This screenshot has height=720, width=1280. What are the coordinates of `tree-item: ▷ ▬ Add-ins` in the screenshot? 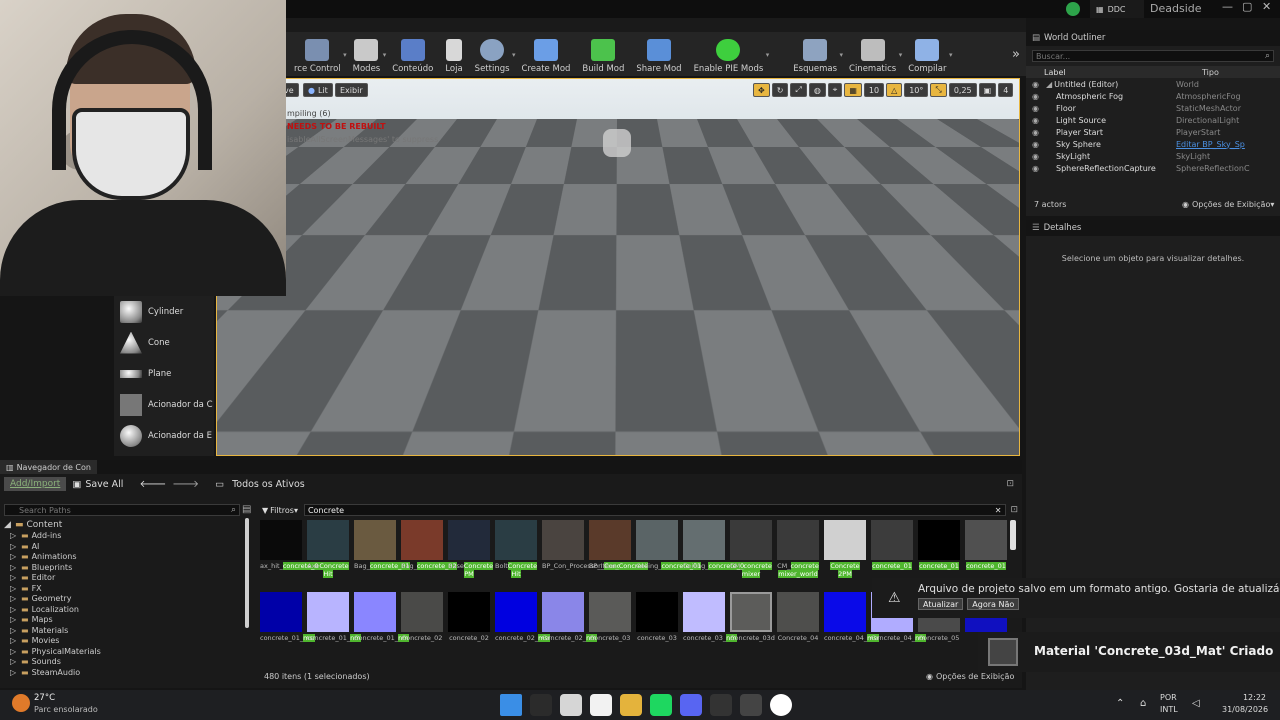 It's located at (128, 536).